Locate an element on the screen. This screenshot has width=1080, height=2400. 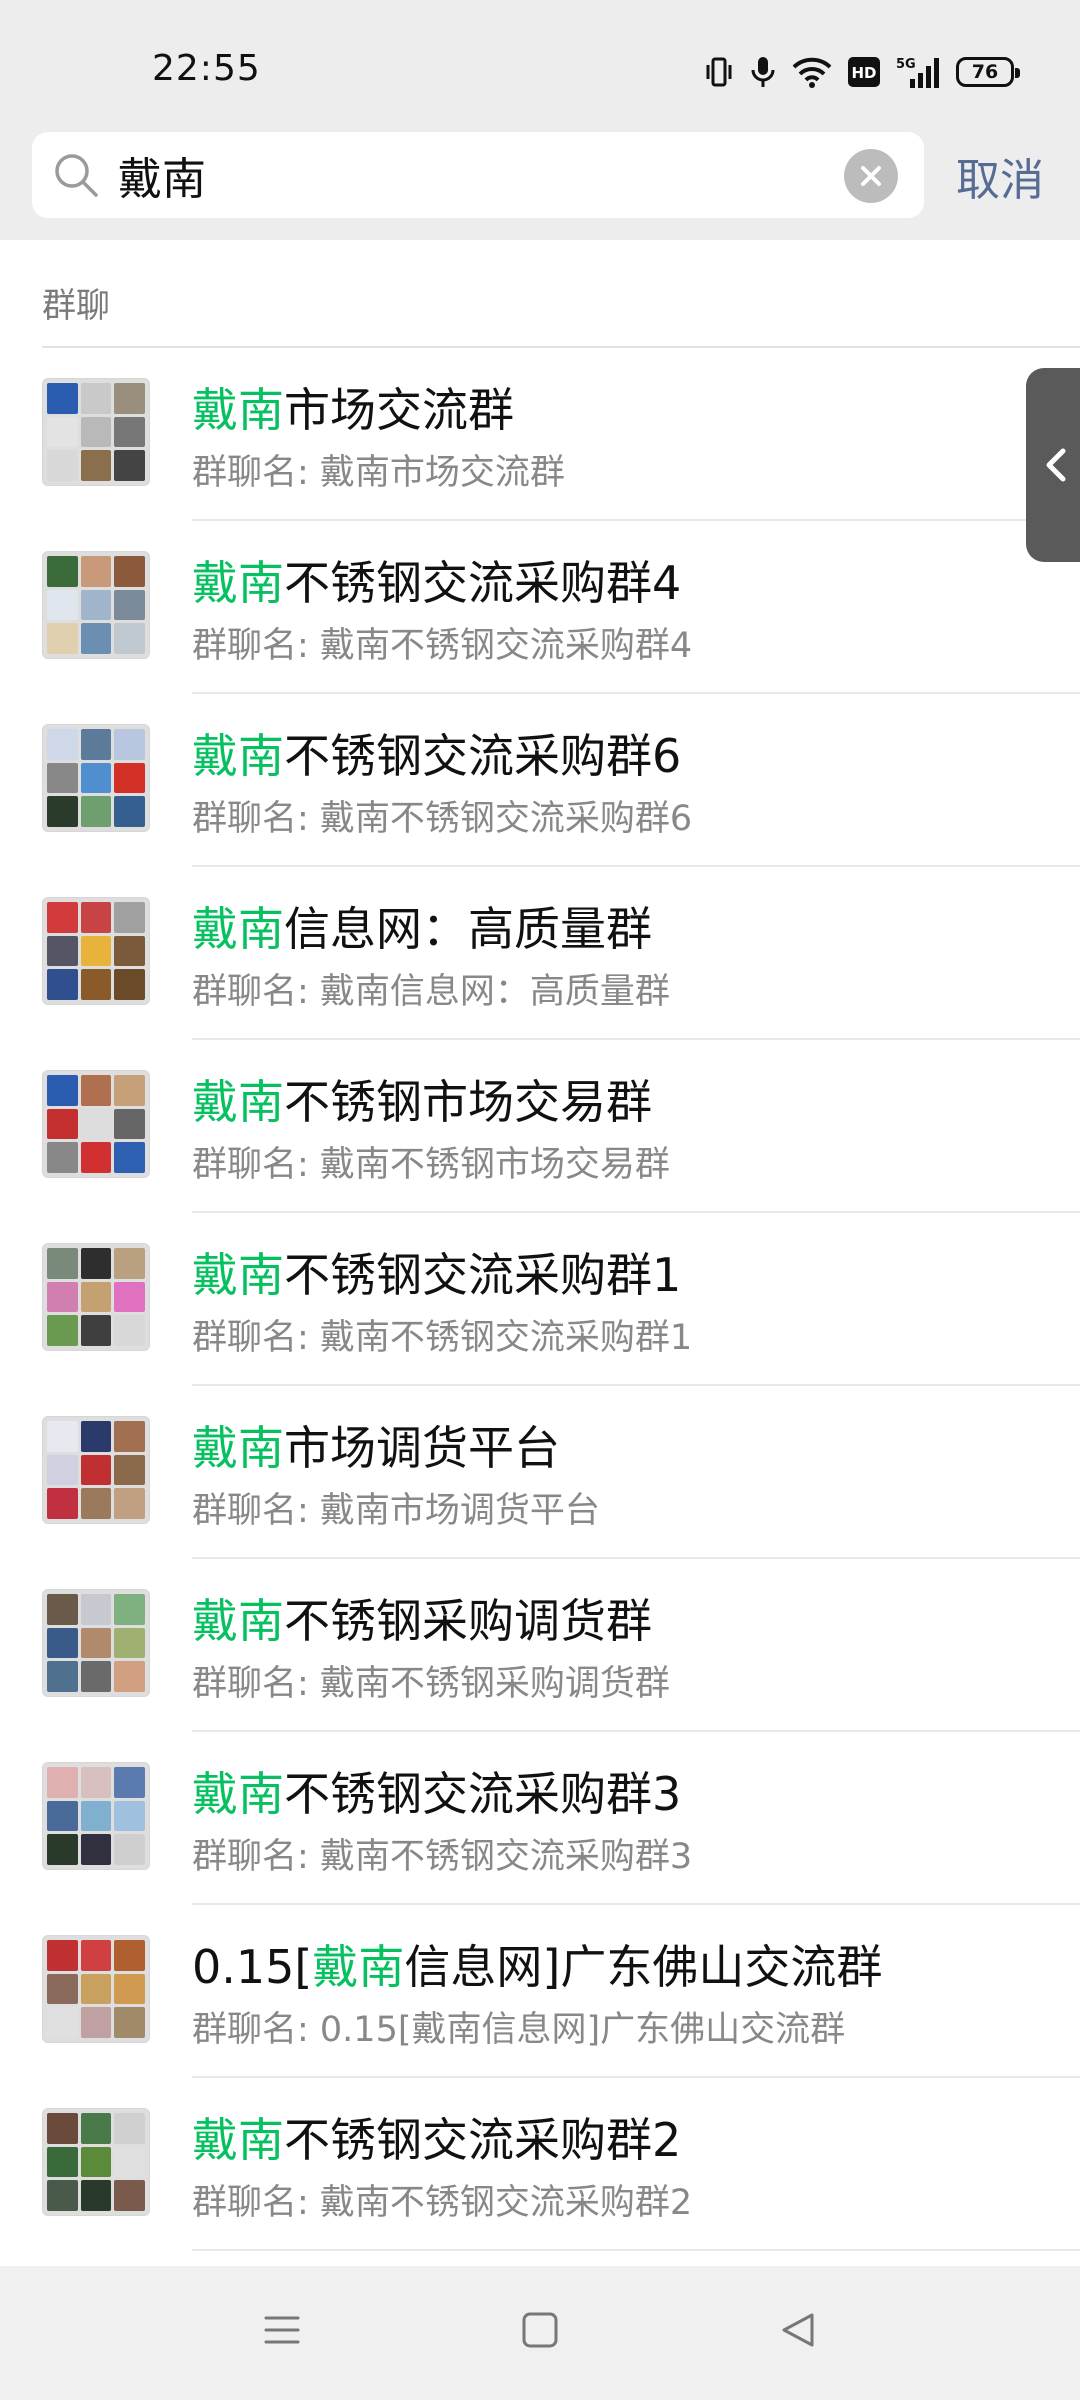
group-name-detail: 群聊名: 戴南不锈钢采购调货群 is located at coordinates (431, 1684).